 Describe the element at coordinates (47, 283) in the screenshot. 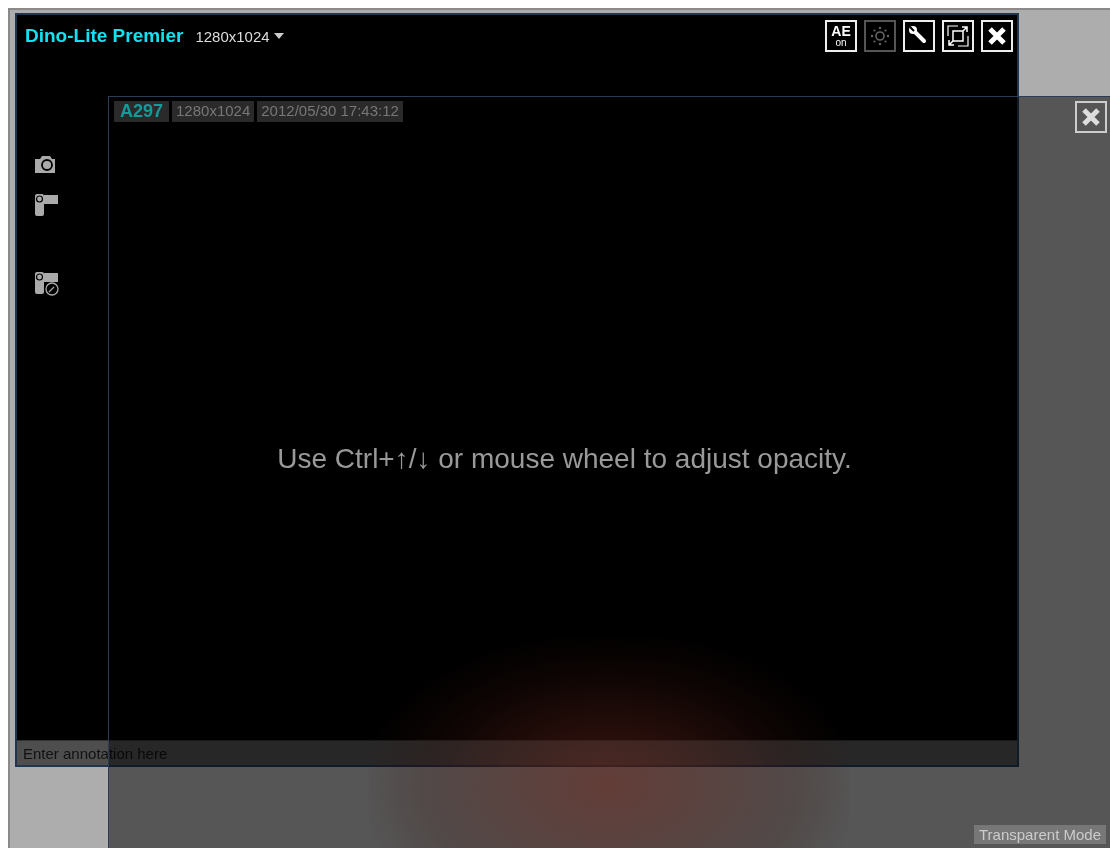

I see `camcorder-timer-icon` at that location.